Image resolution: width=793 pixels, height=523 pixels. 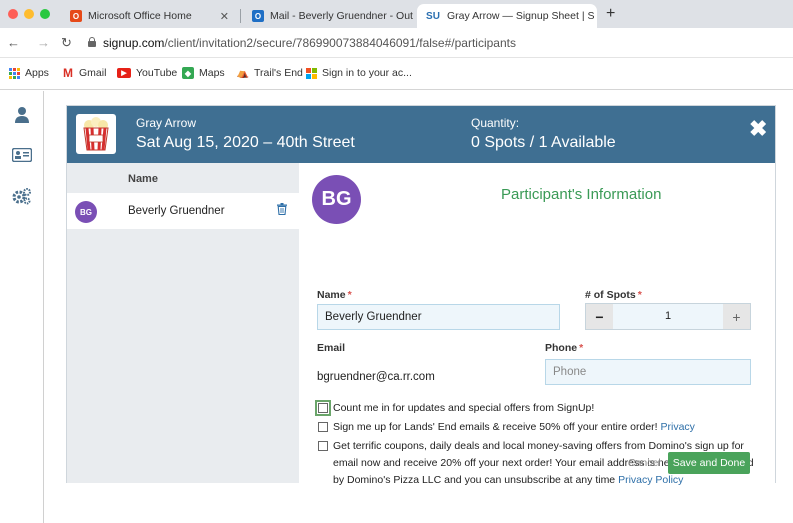 What do you see at coordinates (240, 16) in the screenshot?
I see `tab-separator` at bounding box center [240, 16].